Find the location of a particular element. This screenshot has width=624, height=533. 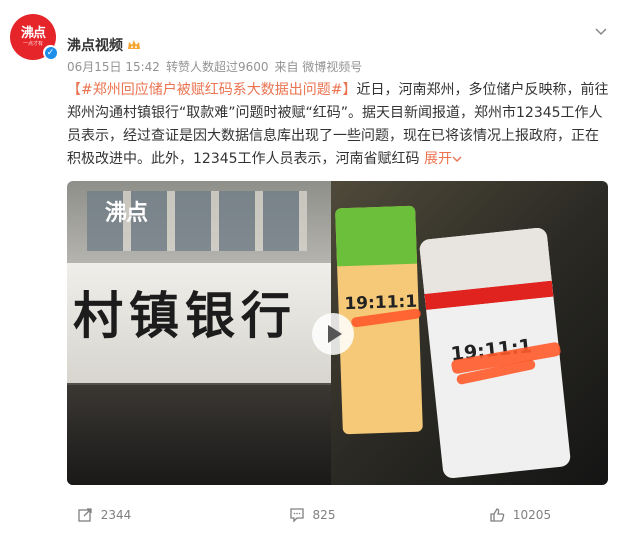

like-button: 10205 is located at coordinates (520, 515).